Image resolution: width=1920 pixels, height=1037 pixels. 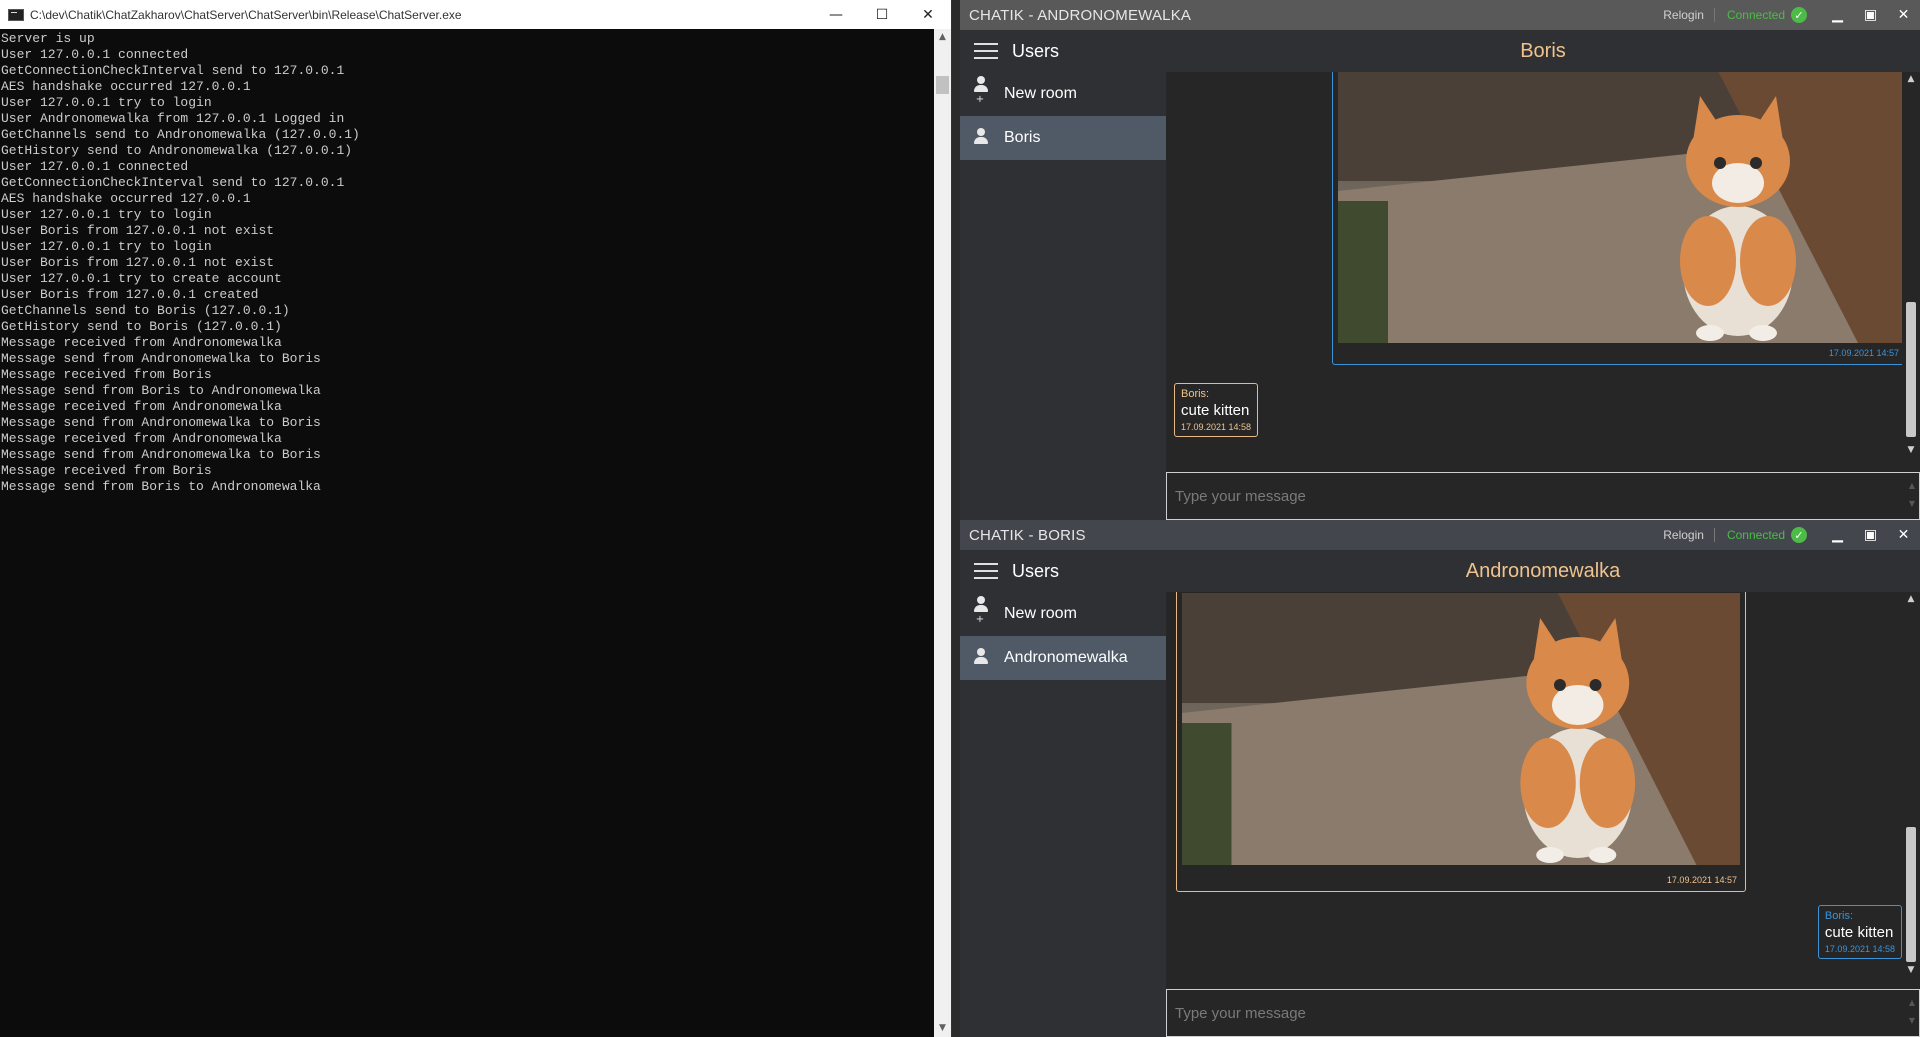 What do you see at coordinates (145, 310) in the screenshot?
I see `console-line: GetChannels send to Boris (127.0.0.1)` at bounding box center [145, 310].